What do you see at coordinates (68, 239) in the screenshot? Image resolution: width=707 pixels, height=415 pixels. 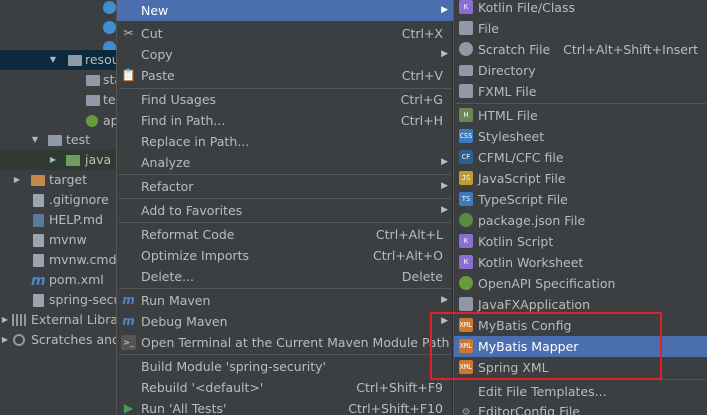 I see `tree-item-label: mvnw` at bounding box center [68, 239].